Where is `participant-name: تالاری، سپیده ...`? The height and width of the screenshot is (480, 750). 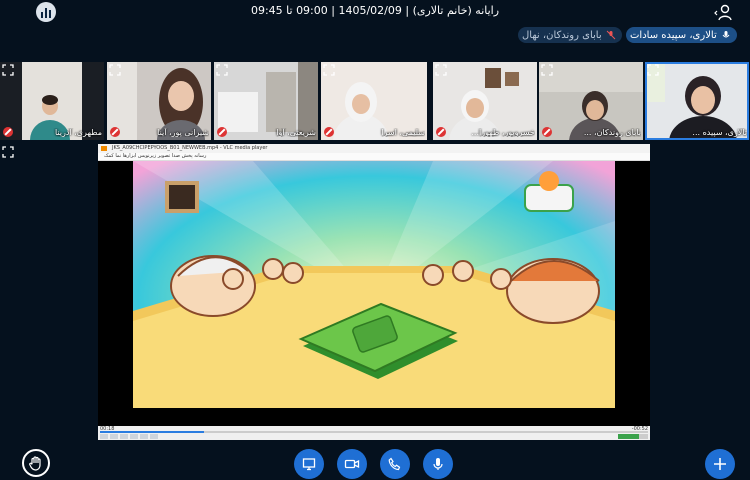 participant-name: تالاری، سپیده ... is located at coordinates (719, 132).